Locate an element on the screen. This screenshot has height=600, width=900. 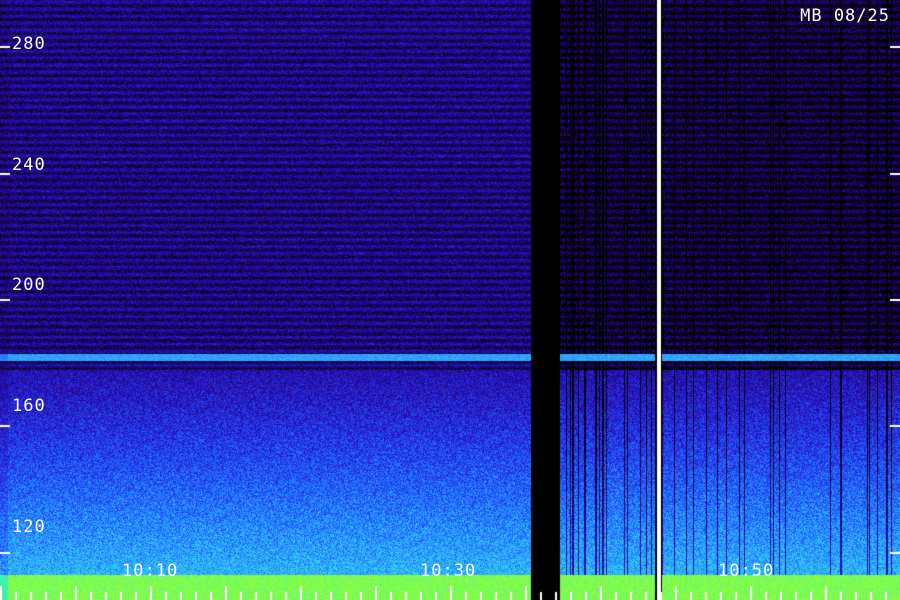
chart-title: MB 08/25 is located at coordinates (845, 16).